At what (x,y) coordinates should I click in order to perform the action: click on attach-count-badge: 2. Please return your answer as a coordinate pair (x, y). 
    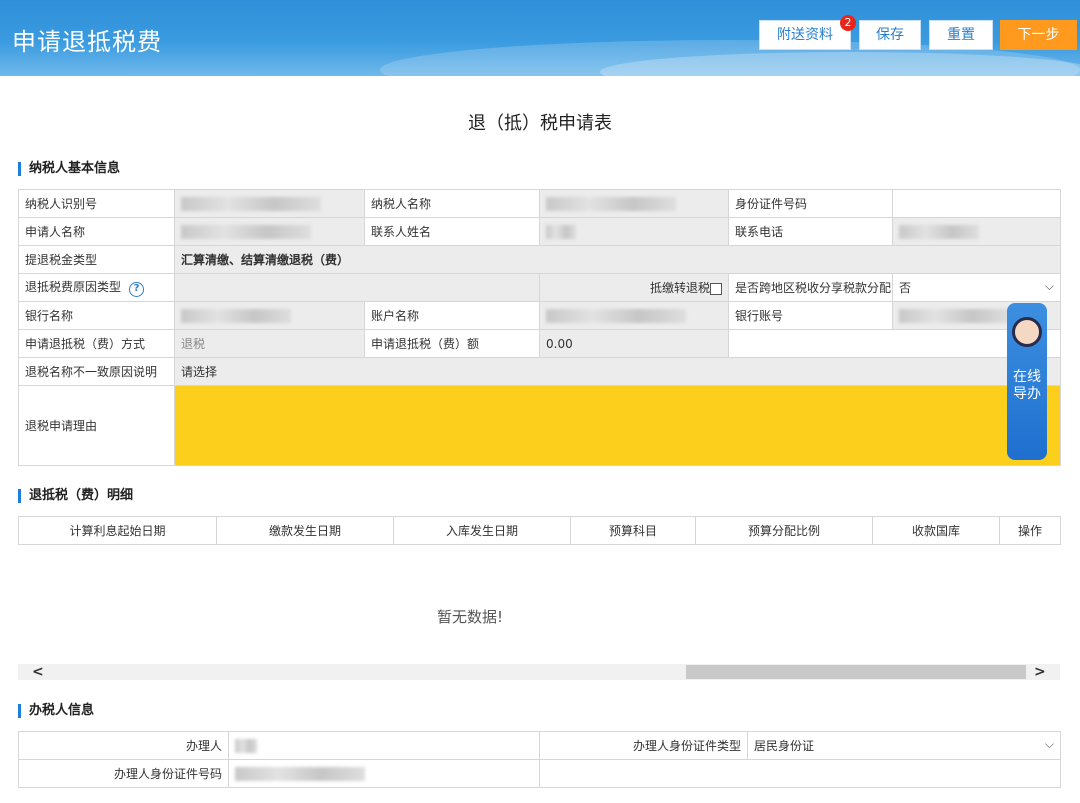
    Looking at the image, I should click on (848, 23).